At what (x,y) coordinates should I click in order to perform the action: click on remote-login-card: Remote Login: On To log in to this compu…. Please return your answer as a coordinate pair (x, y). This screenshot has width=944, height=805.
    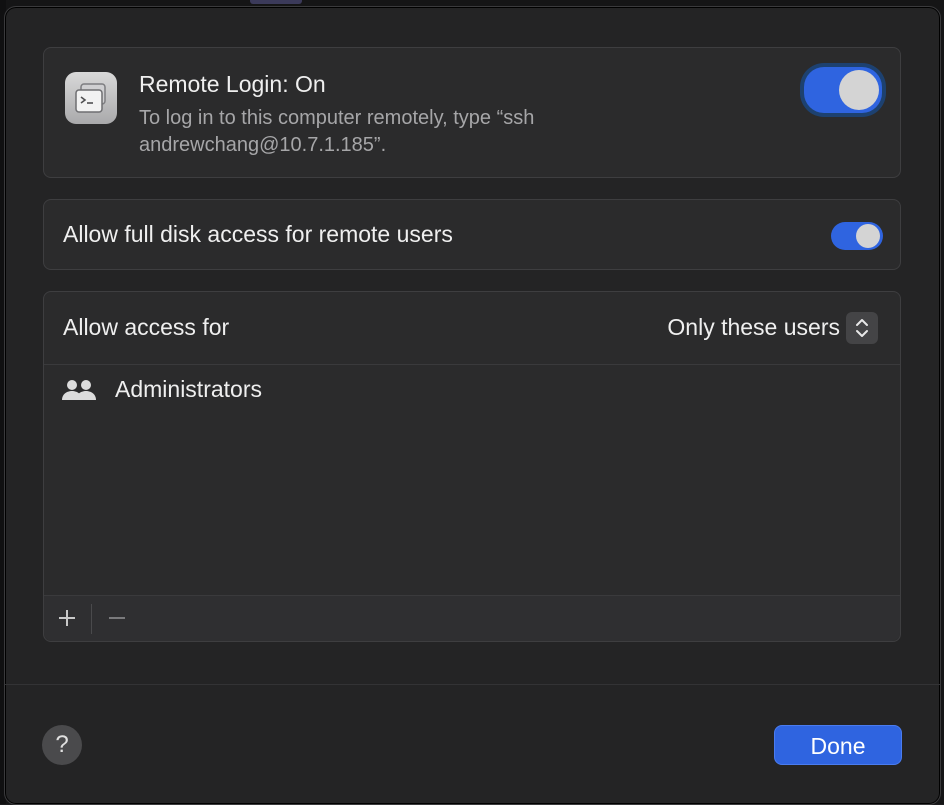
    Looking at the image, I should click on (472, 112).